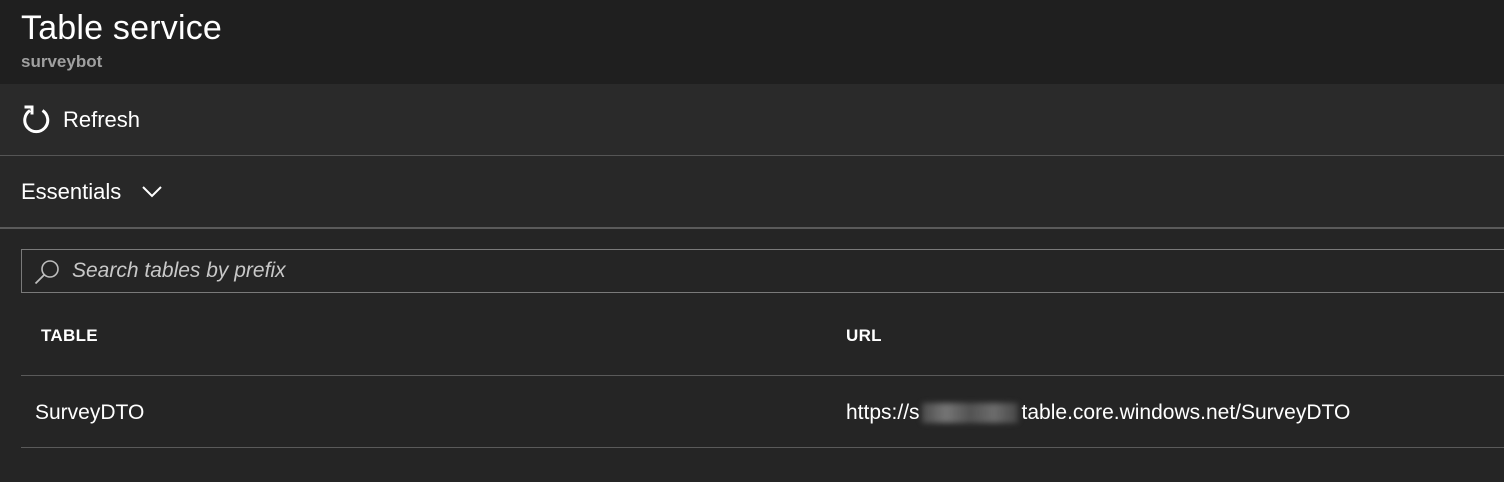 The height and width of the screenshot is (482, 1504). I want to click on refresh-button: Refresh, so click(80, 120).